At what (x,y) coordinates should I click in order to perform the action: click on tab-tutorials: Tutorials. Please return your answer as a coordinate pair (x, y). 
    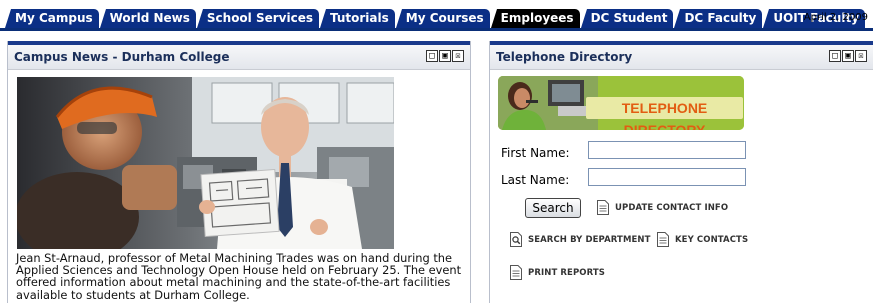
    Looking at the image, I should click on (357, 18).